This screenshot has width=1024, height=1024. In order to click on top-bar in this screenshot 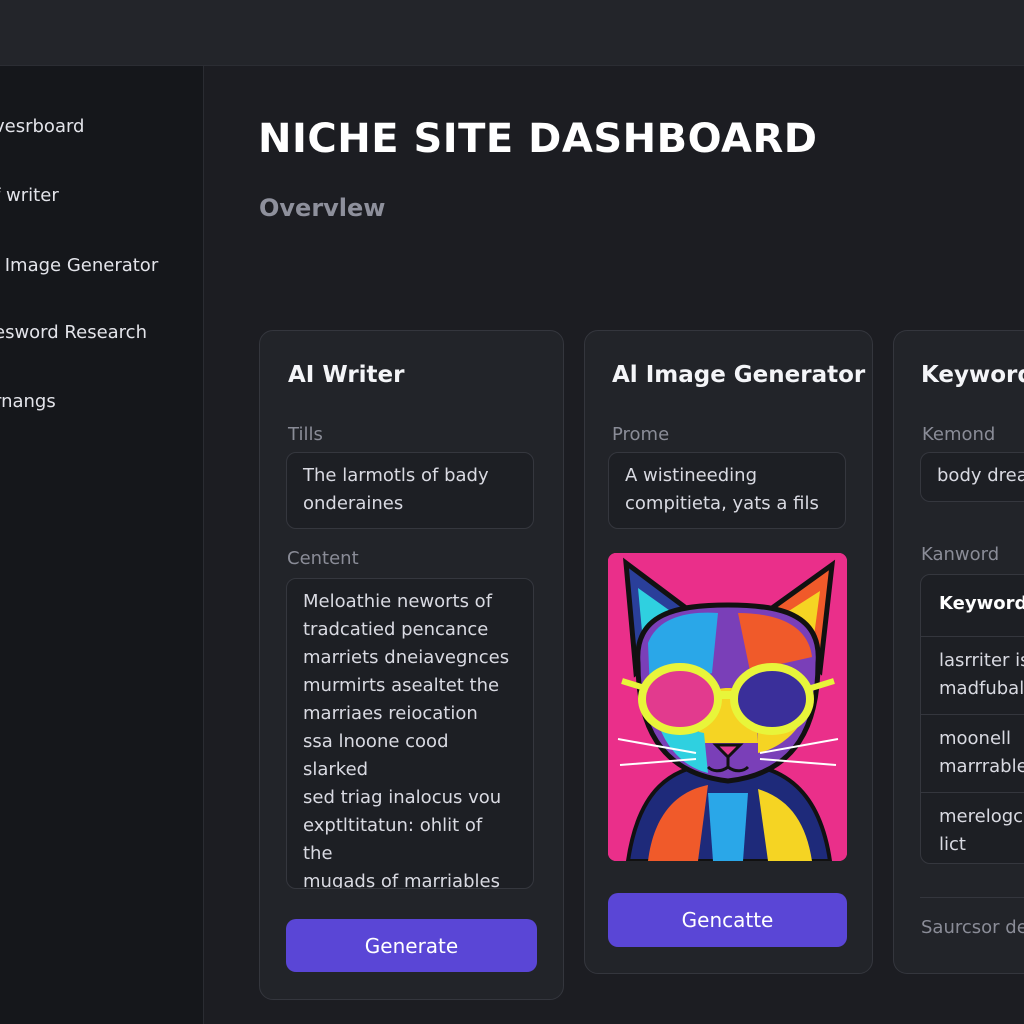, I will do `click(512, 33)`.